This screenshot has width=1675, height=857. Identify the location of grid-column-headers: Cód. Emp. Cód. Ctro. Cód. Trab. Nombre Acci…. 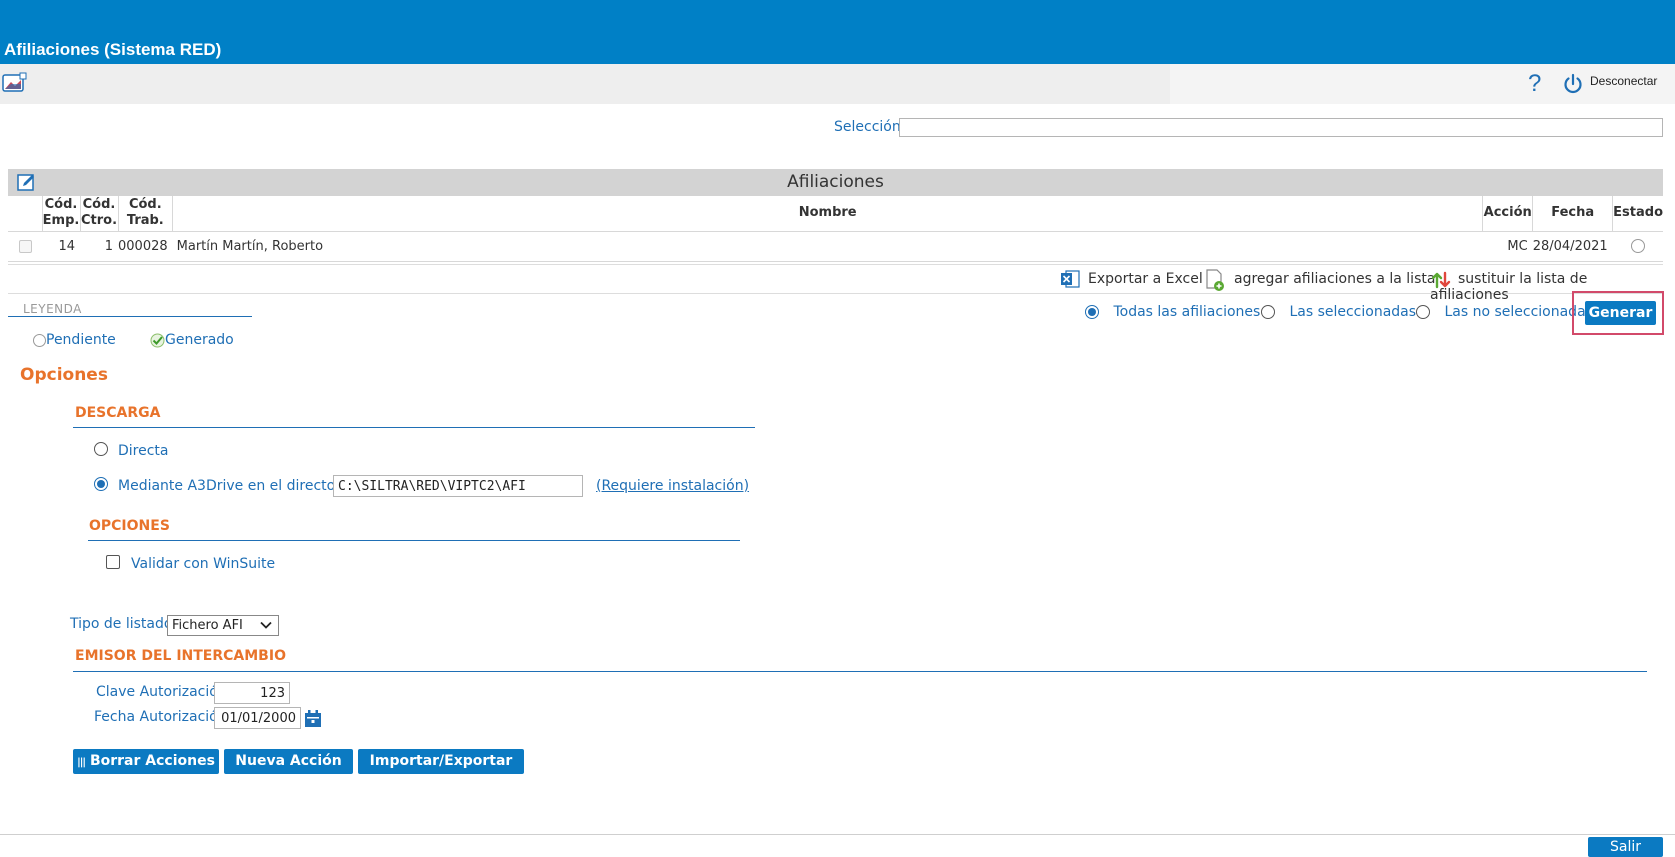
(835, 214).